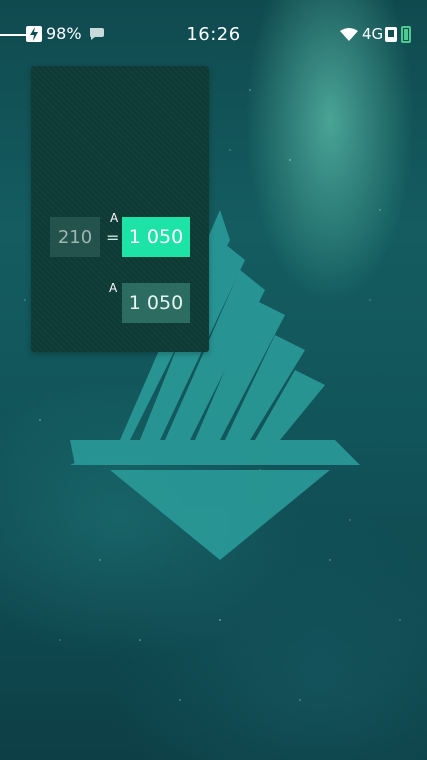  Describe the element at coordinates (113, 237) in the screenshot. I see `equals-sign: =` at that location.